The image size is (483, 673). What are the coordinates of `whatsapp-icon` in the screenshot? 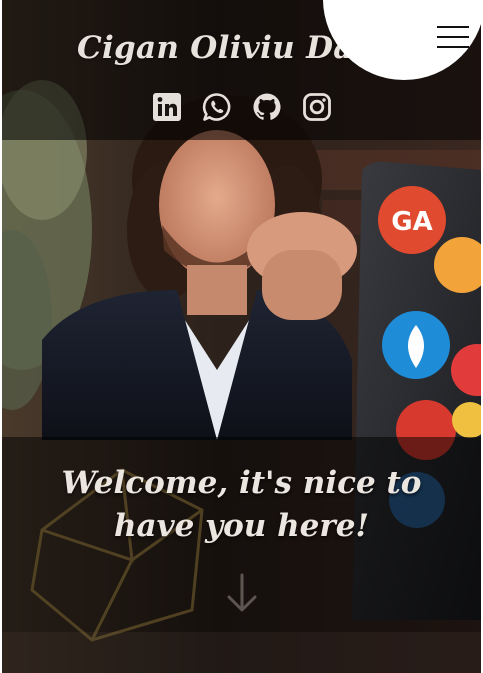 It's located at (216, 107).